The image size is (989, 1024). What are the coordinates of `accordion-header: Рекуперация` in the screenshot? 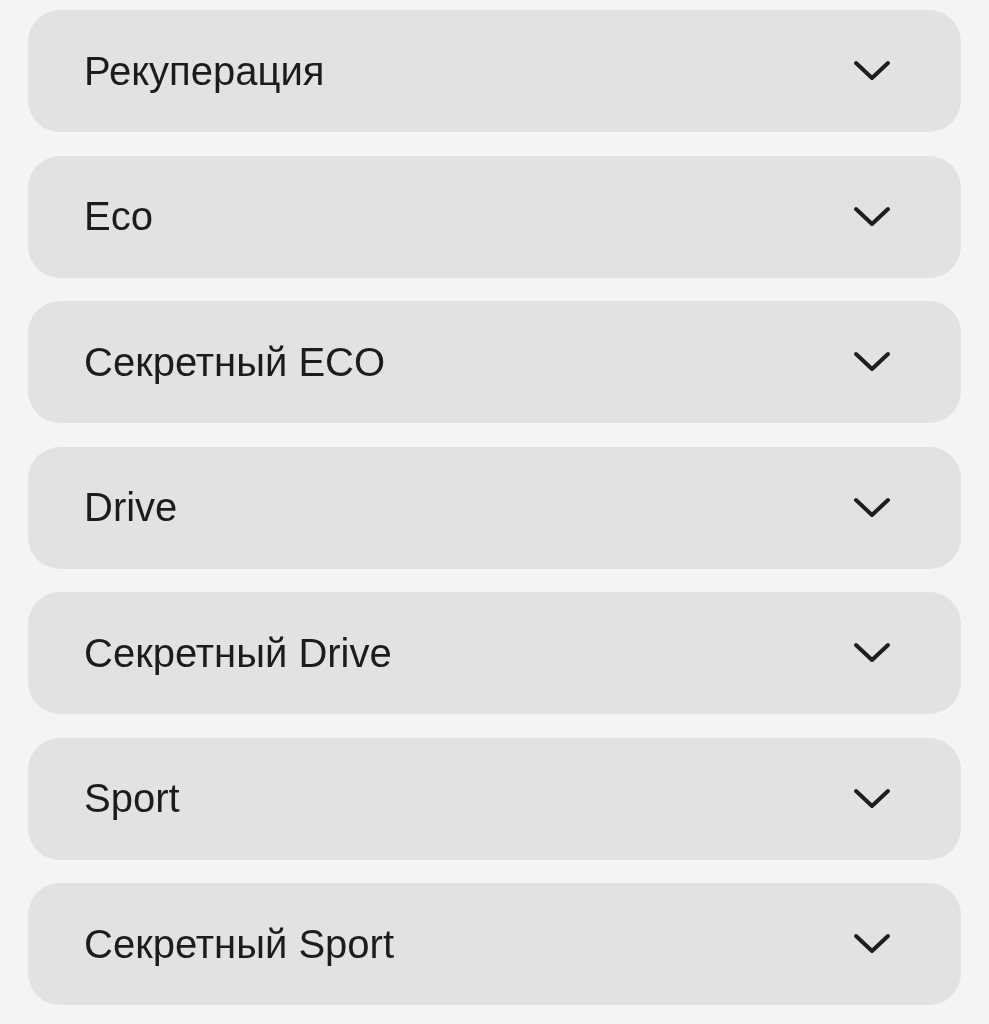 It's located at (494, 71).